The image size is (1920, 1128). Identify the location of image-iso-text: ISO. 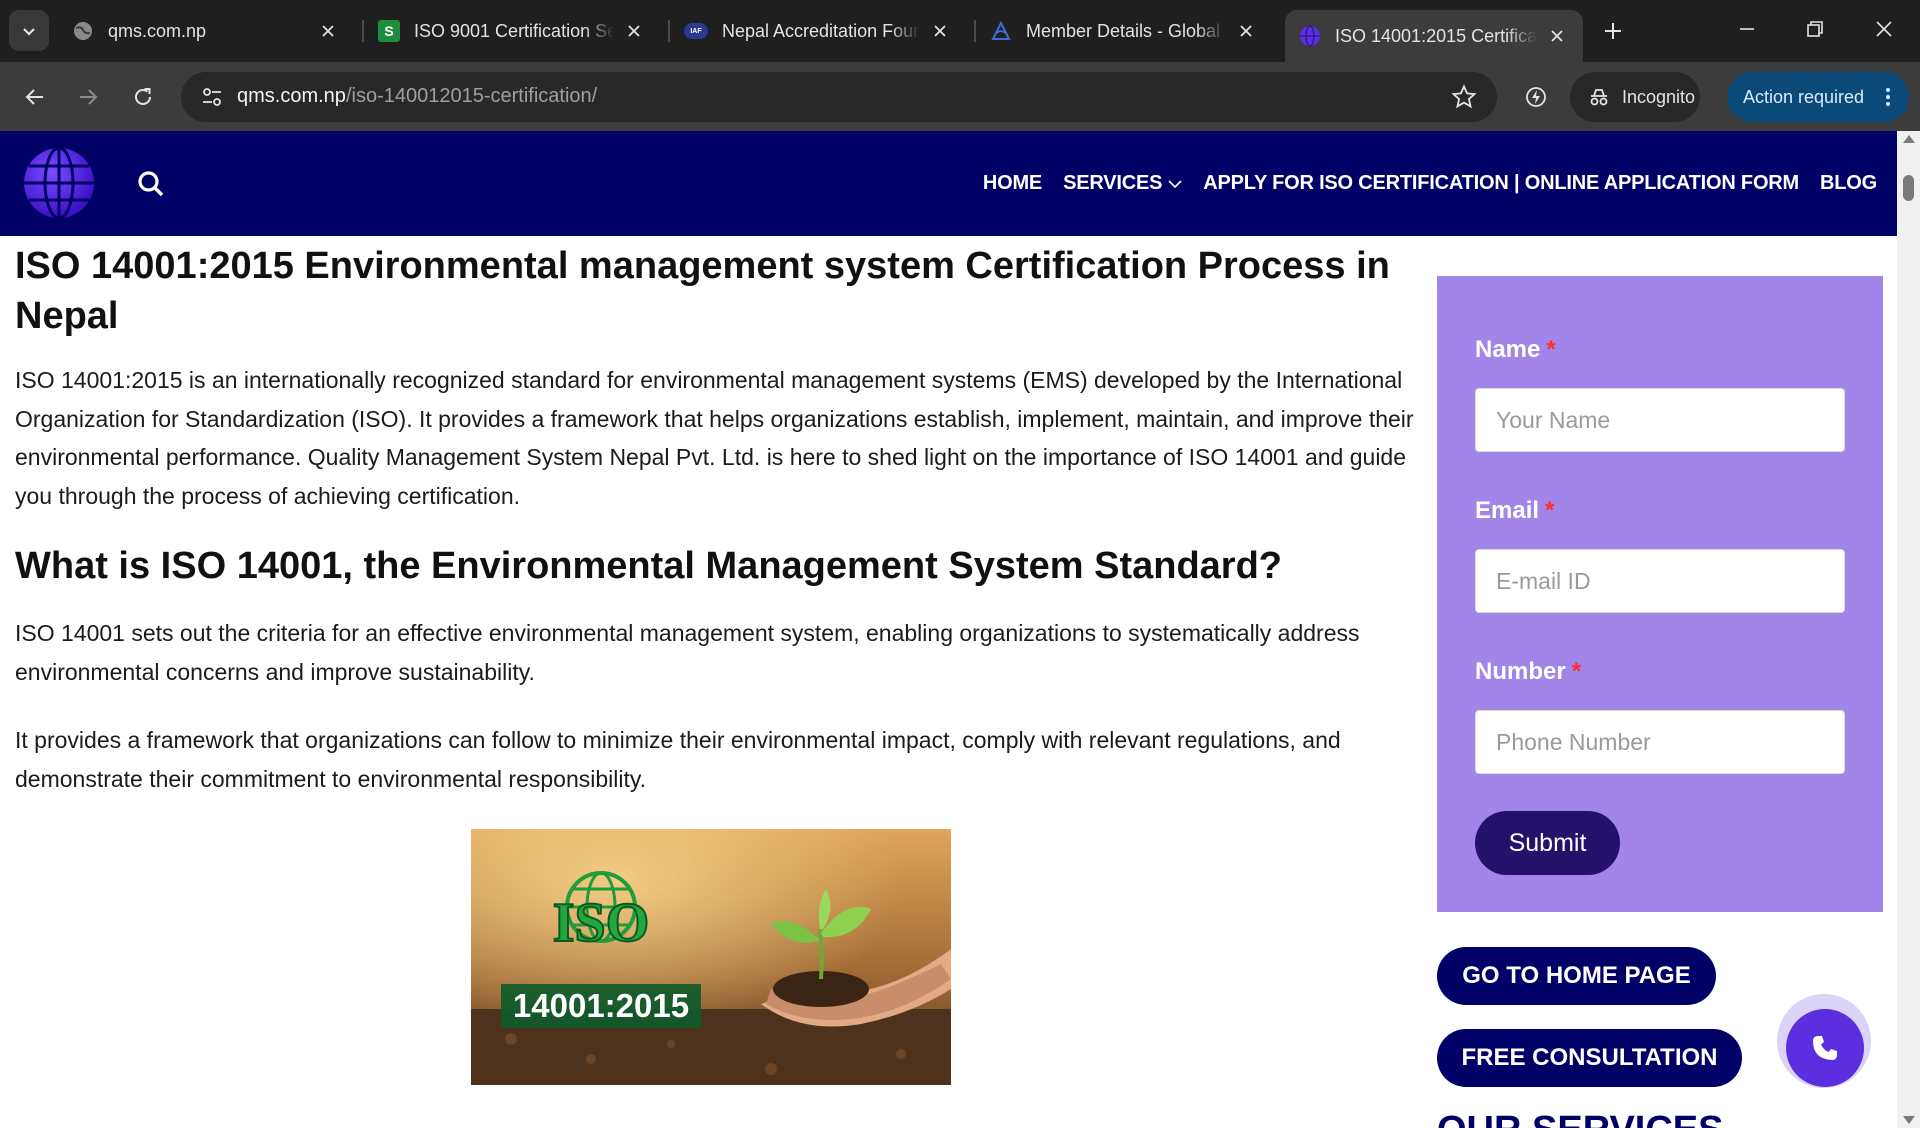
(601, 923).